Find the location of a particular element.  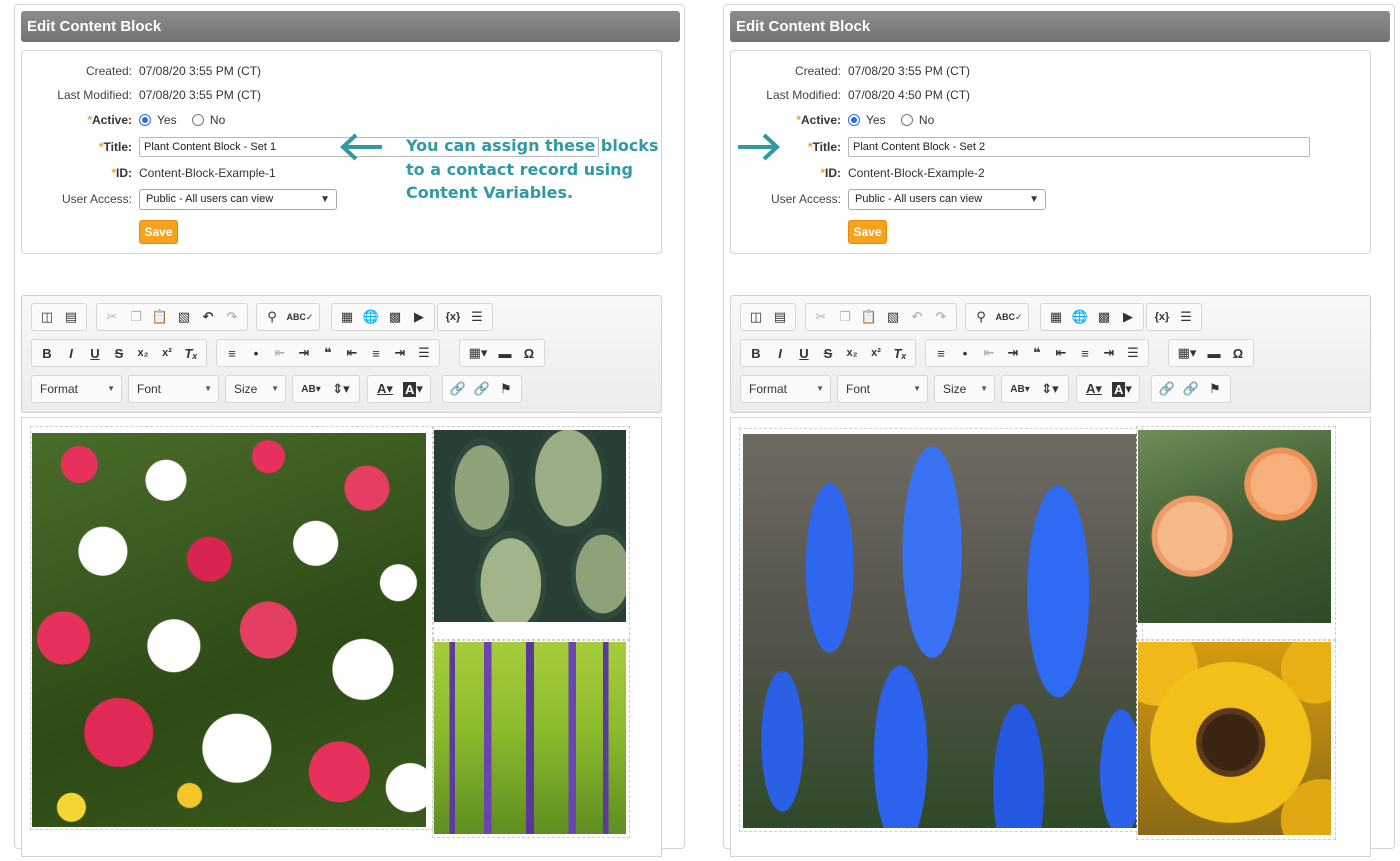

hosta-leaves-photo is located at coordinates (530, 526).